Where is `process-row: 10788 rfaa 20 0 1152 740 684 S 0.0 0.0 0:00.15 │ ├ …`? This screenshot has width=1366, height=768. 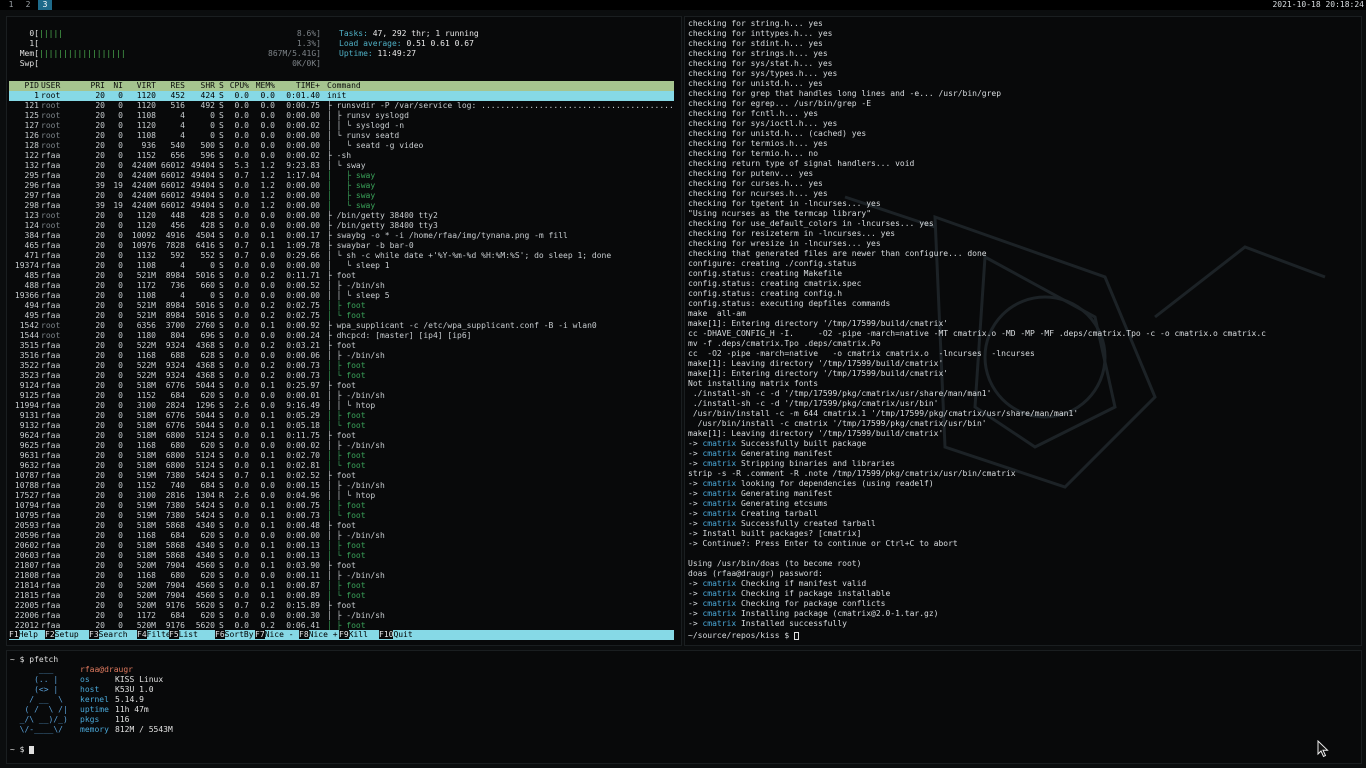
process-row: 10788 rfaa 20 0 1152 740 684 S 0.0 0.0 0:00.15 │ ├ … is located at coordinates (341, 486).